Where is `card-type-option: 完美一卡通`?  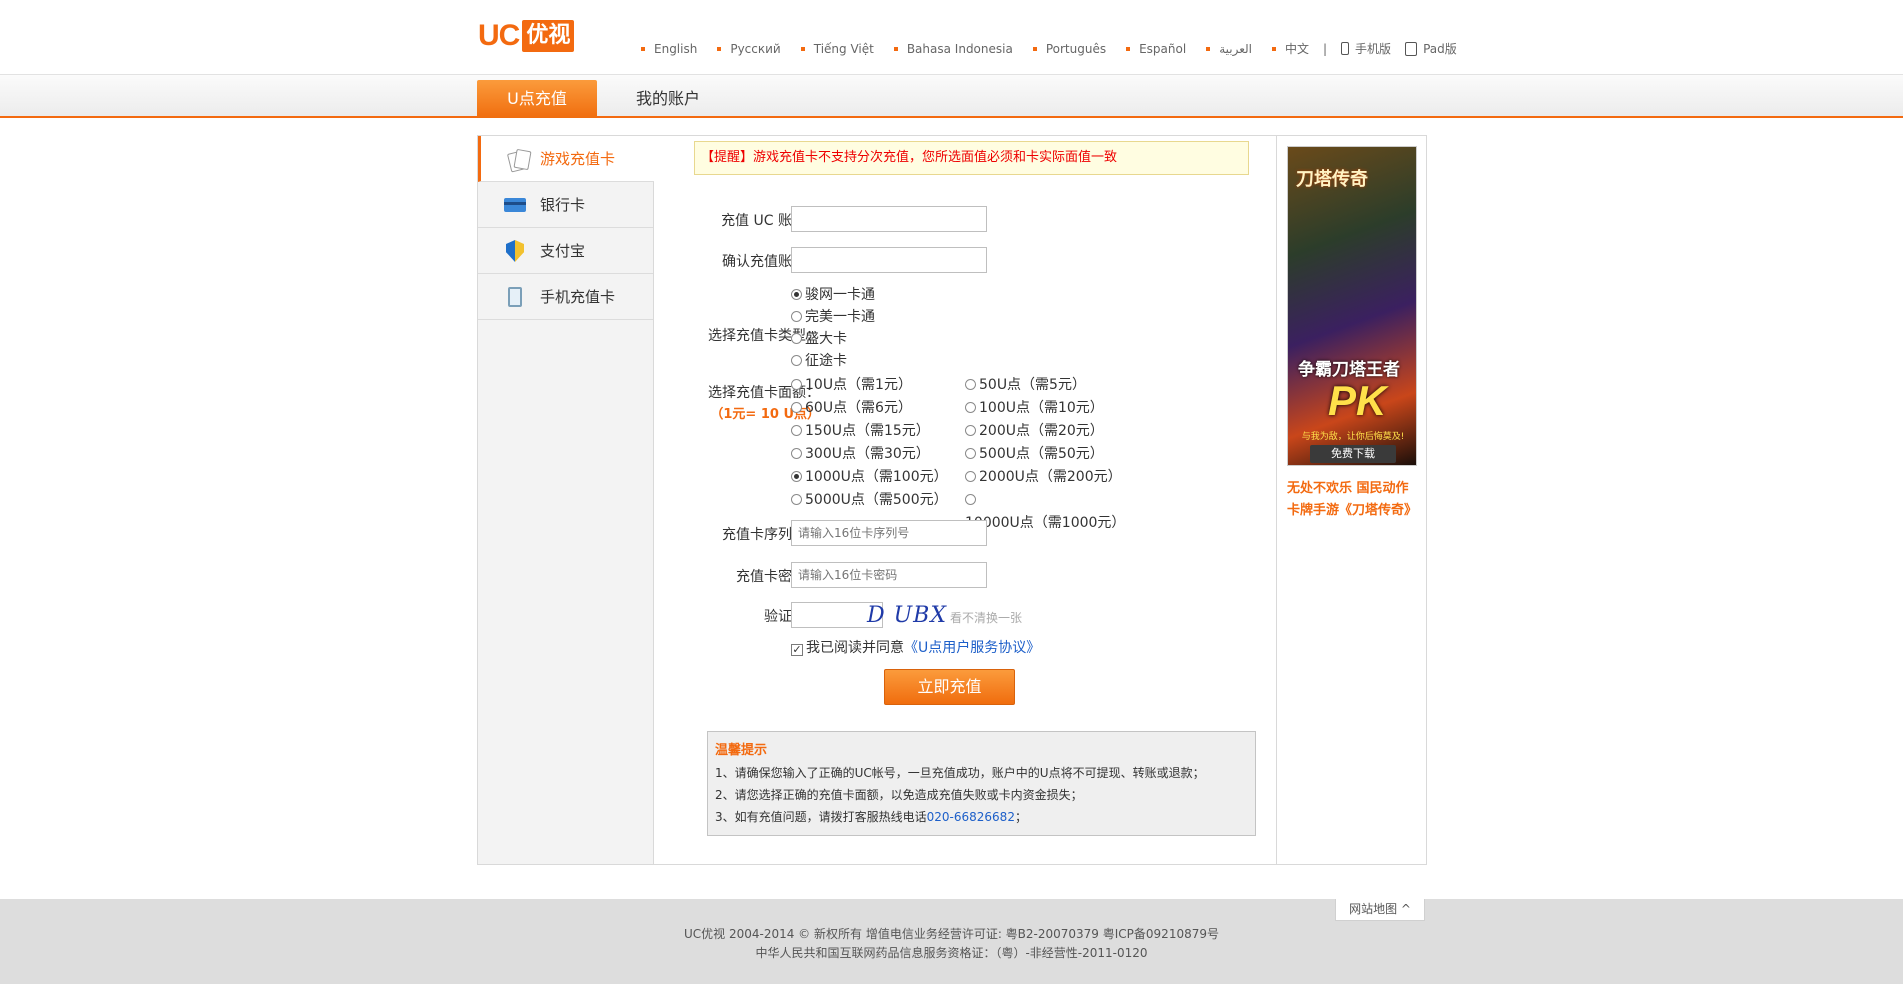 card-type-option: 完美一卡通 is located at coordinates (833, 317).